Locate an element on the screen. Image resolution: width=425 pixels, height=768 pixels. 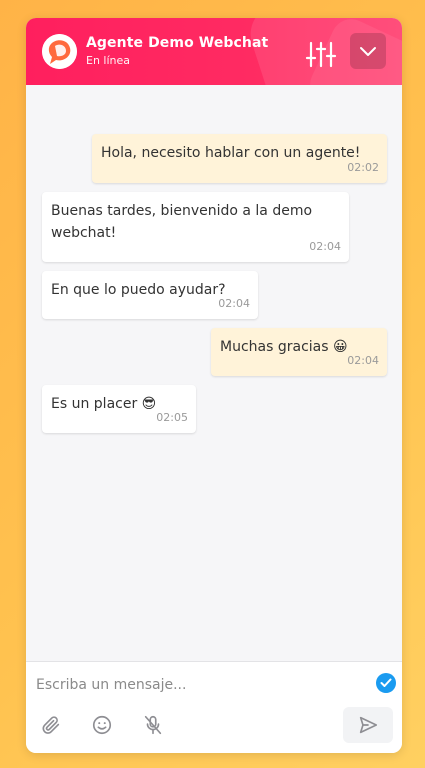
message-incoming: En que lo puedo ayudar? 02:04 is located at coordinates (150, 295).